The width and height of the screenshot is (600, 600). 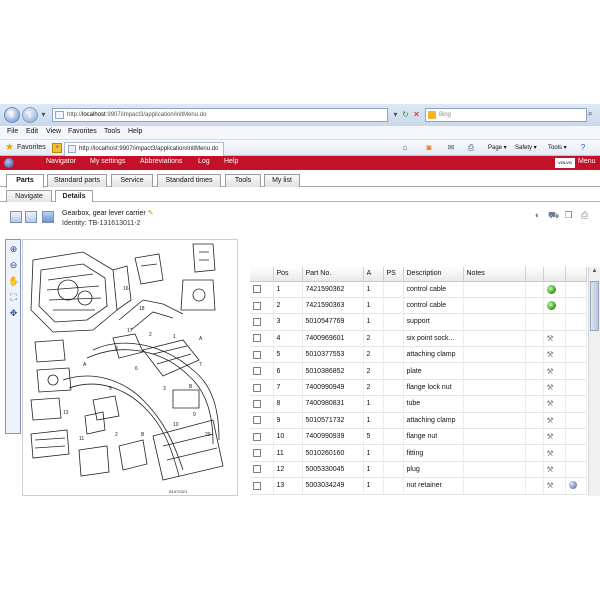 What do you see at coordinates (418, 339) in the screenshot?
I see `table-row: 4 7400969601 2 six point sock... ⚒` at bounding box center [418, 339].